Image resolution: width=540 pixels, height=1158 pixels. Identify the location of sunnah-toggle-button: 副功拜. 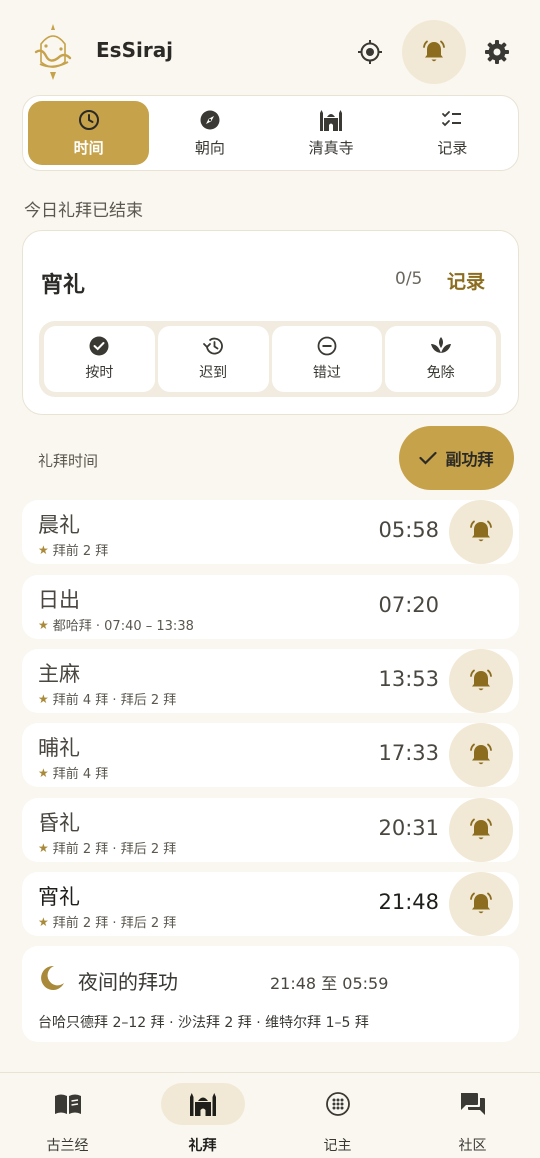
(456, 458).